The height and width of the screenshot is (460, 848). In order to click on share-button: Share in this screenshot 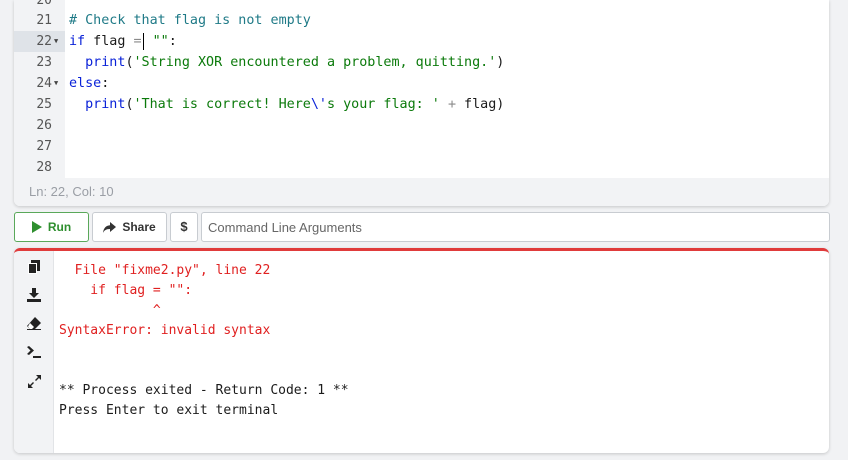, I will do `click(129, 227)`.